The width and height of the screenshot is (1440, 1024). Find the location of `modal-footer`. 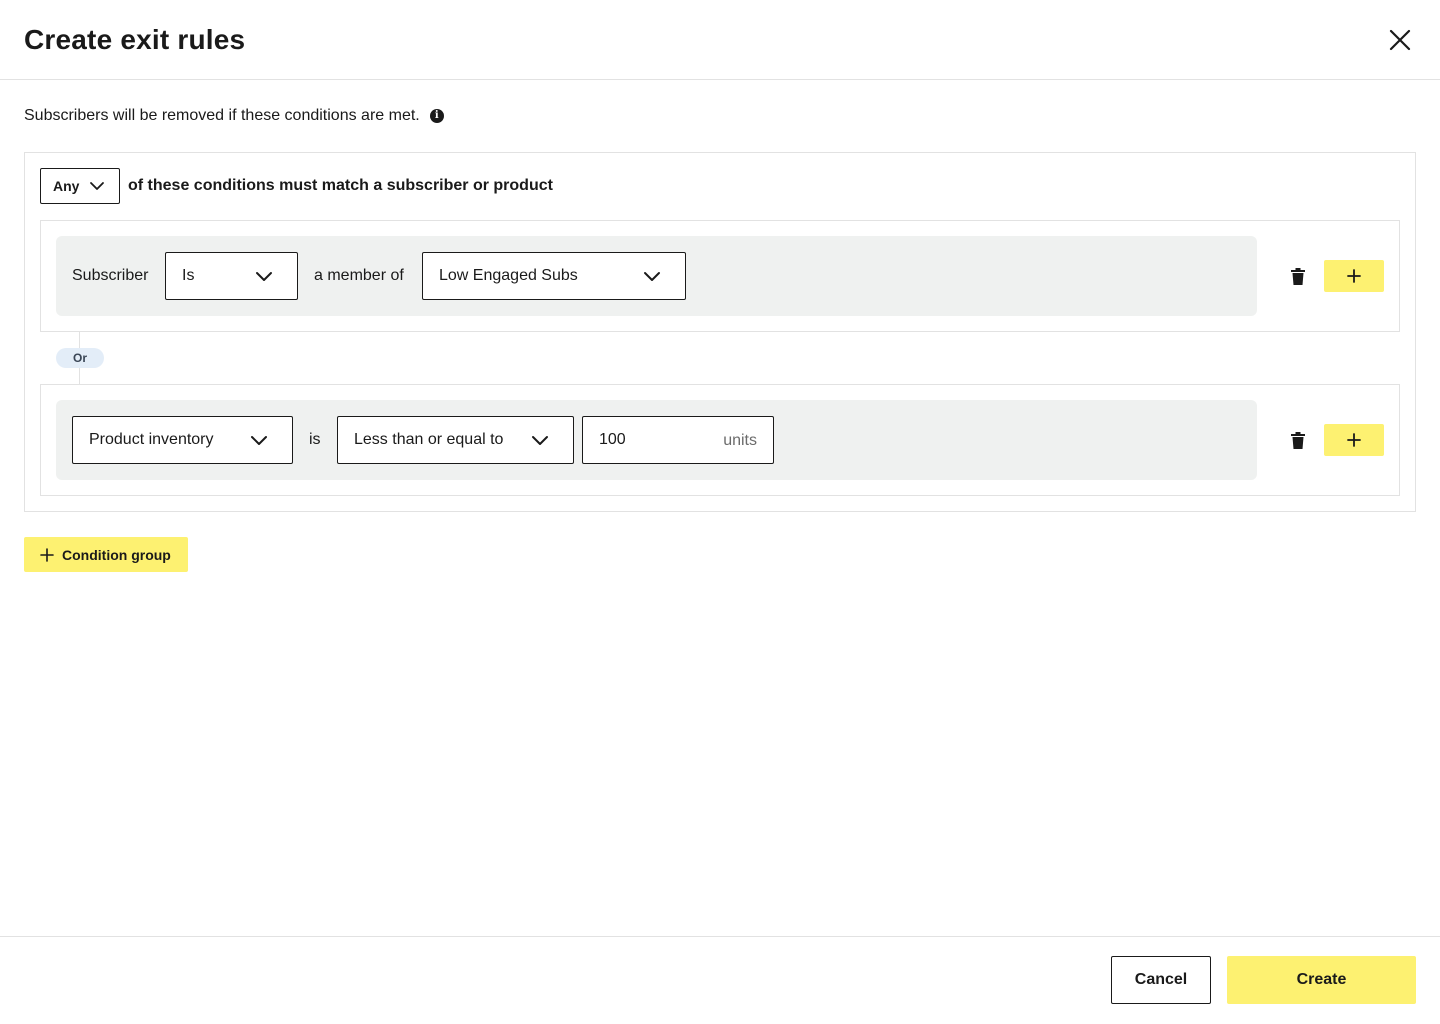

modal-footer is located at coordinates (720, 980).